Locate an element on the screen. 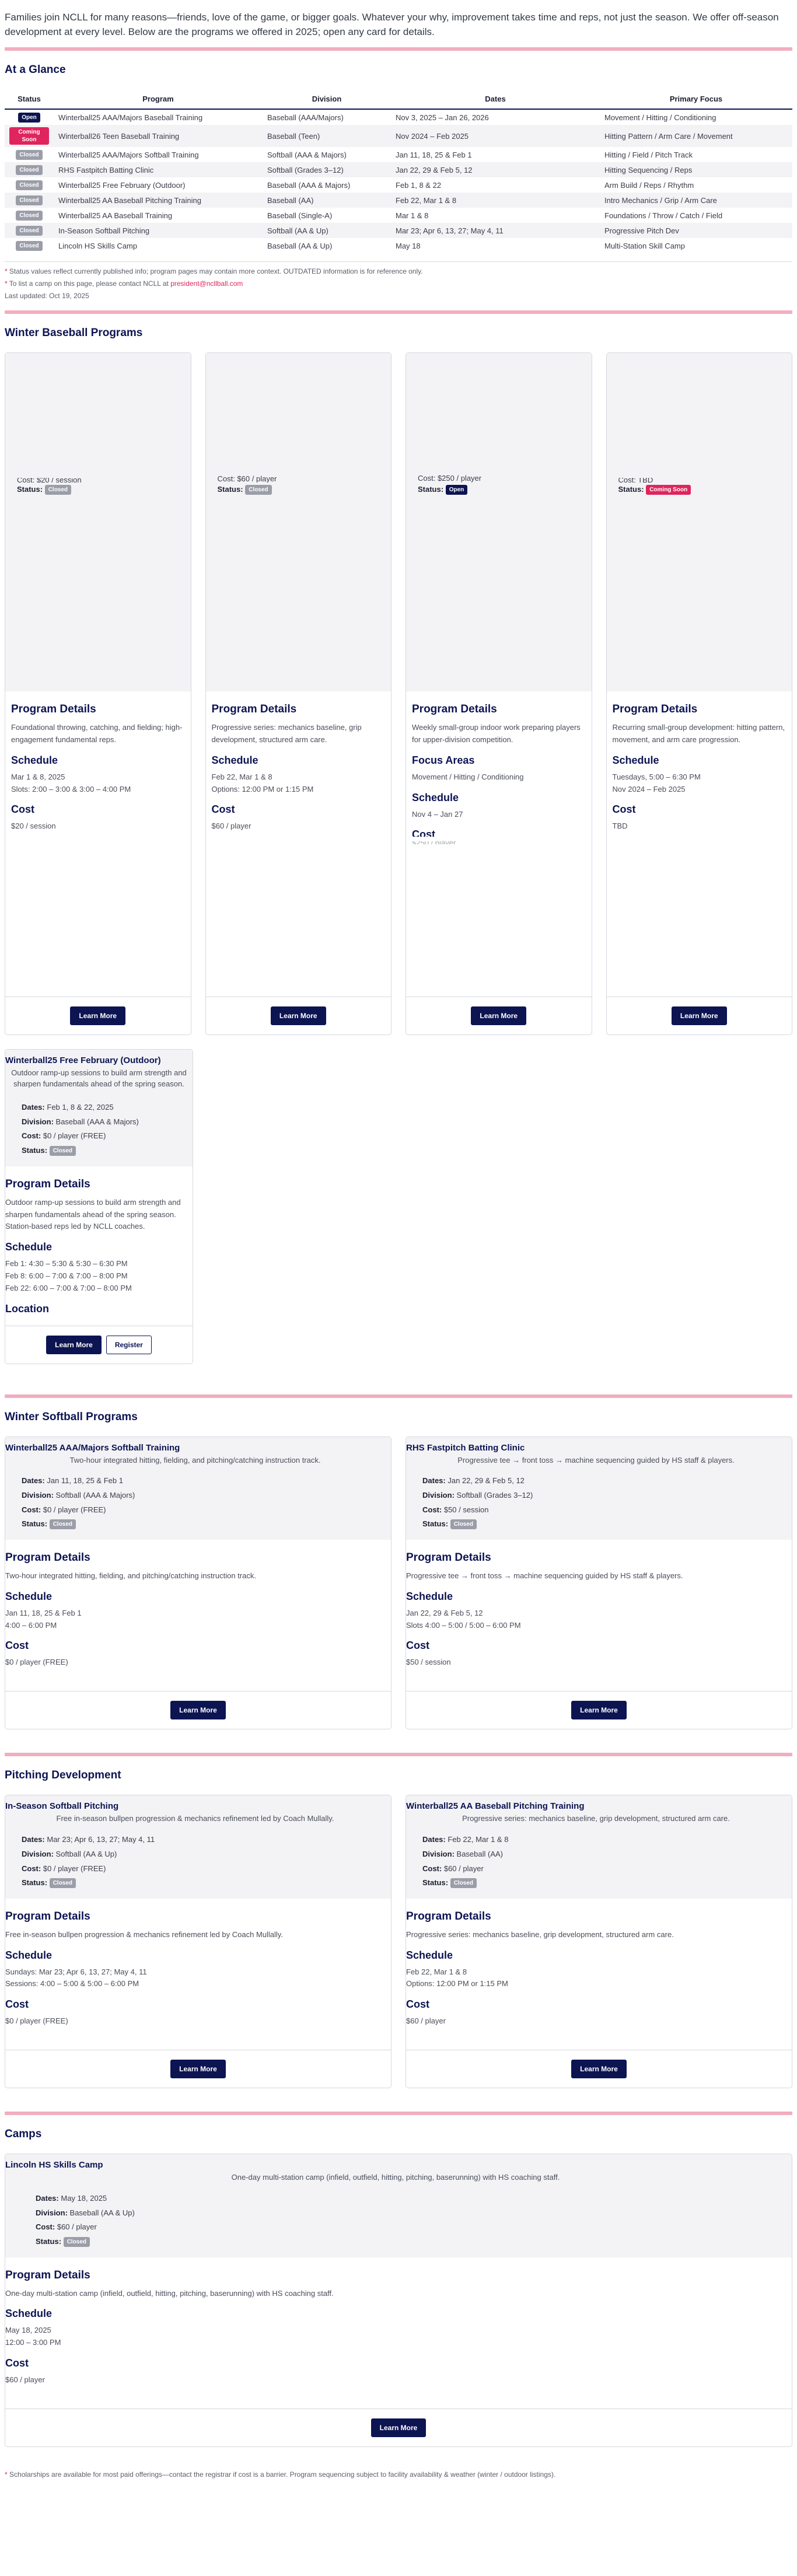 This screenshot has height=2576, width=797. dates-cell: Jan 11, 18, 25 & Feb 1 is located at coordinates (434, 154).